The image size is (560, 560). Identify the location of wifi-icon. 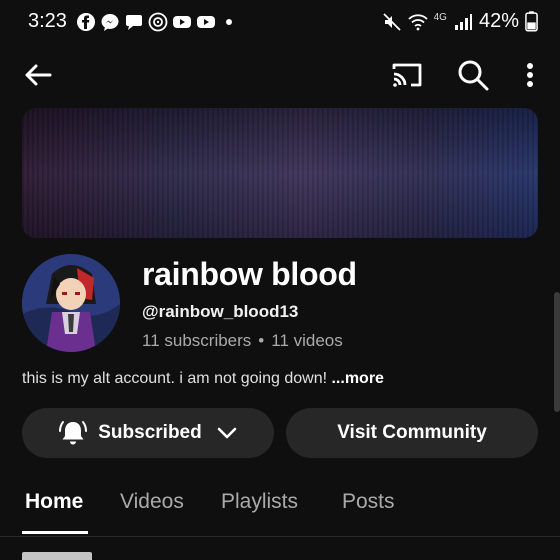
(417, 21).